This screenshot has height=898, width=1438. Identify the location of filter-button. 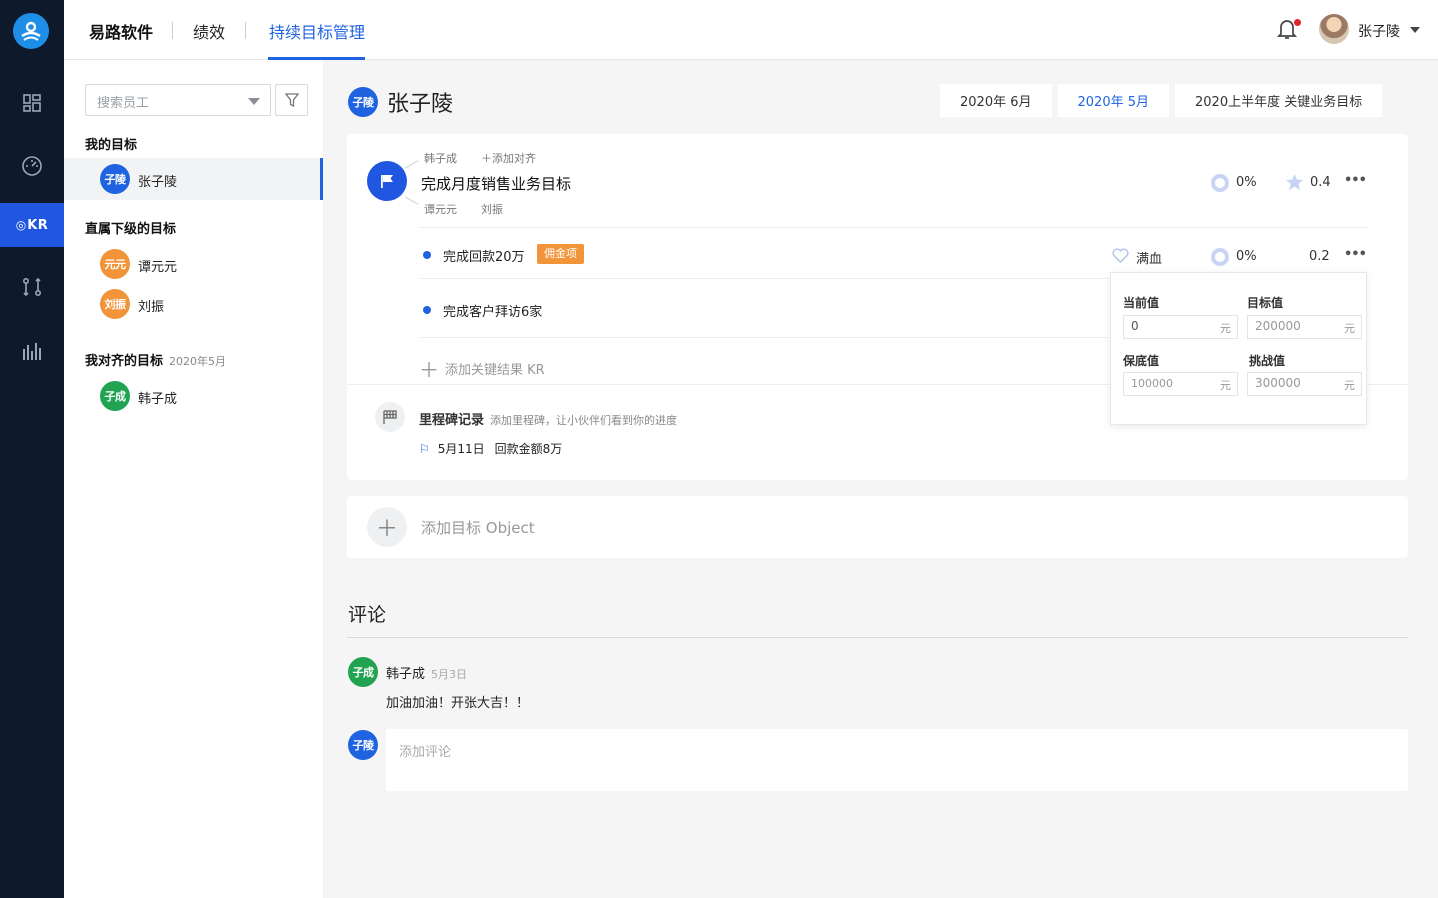
(291, 100).